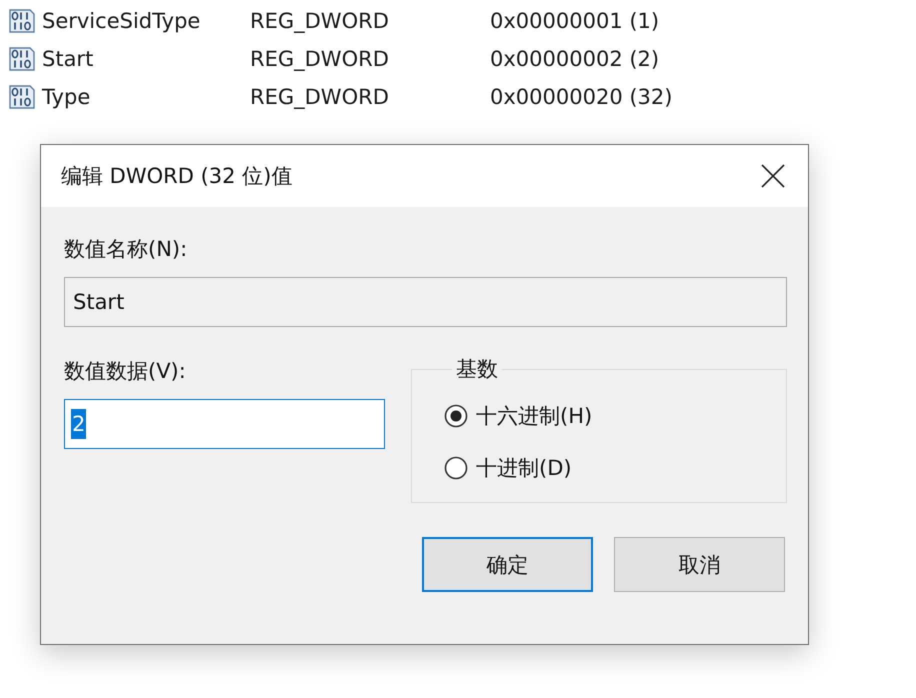  I want to click on radio-label: 十六进制(H), so click(534, 416).